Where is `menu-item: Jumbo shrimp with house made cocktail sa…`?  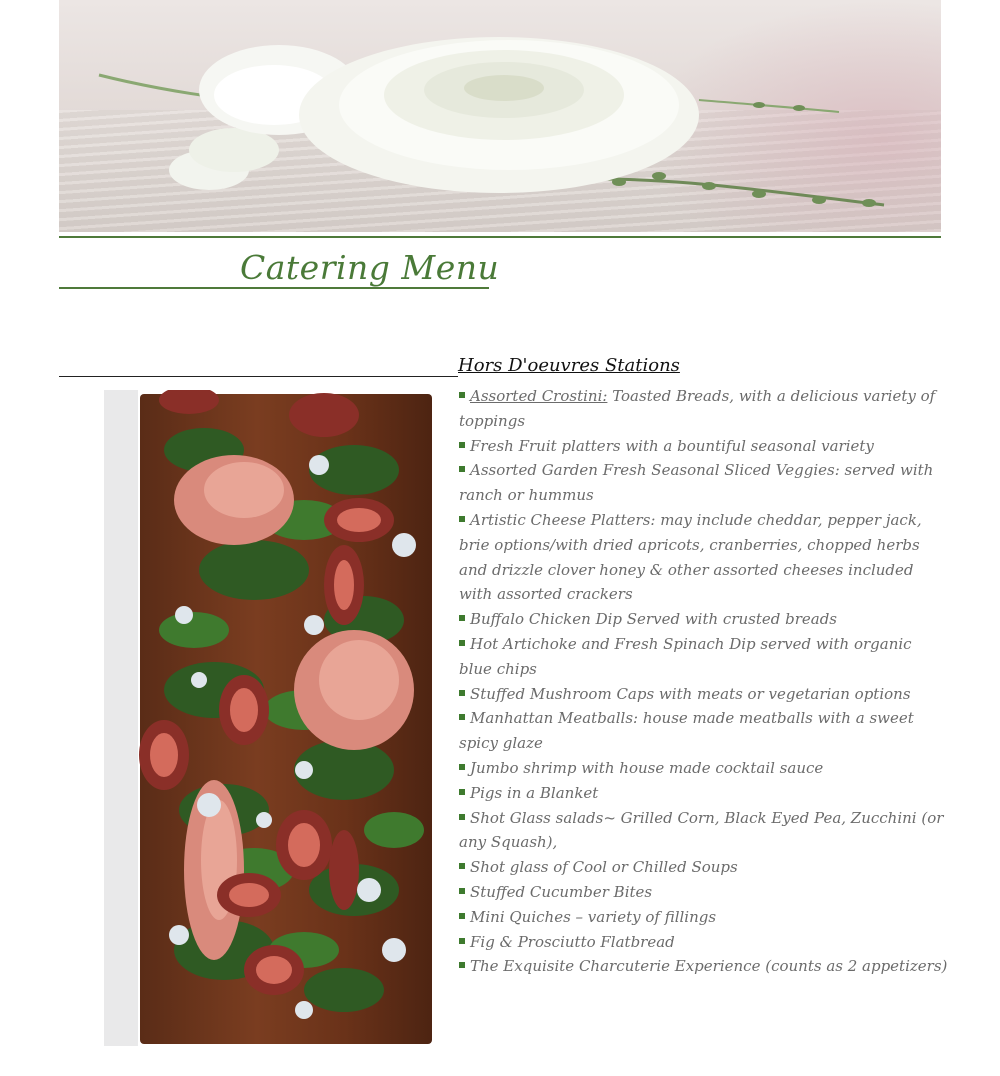
menu-item: Jumbo shrimp with house made cocktail sa… is located at coordinates (704, 768).